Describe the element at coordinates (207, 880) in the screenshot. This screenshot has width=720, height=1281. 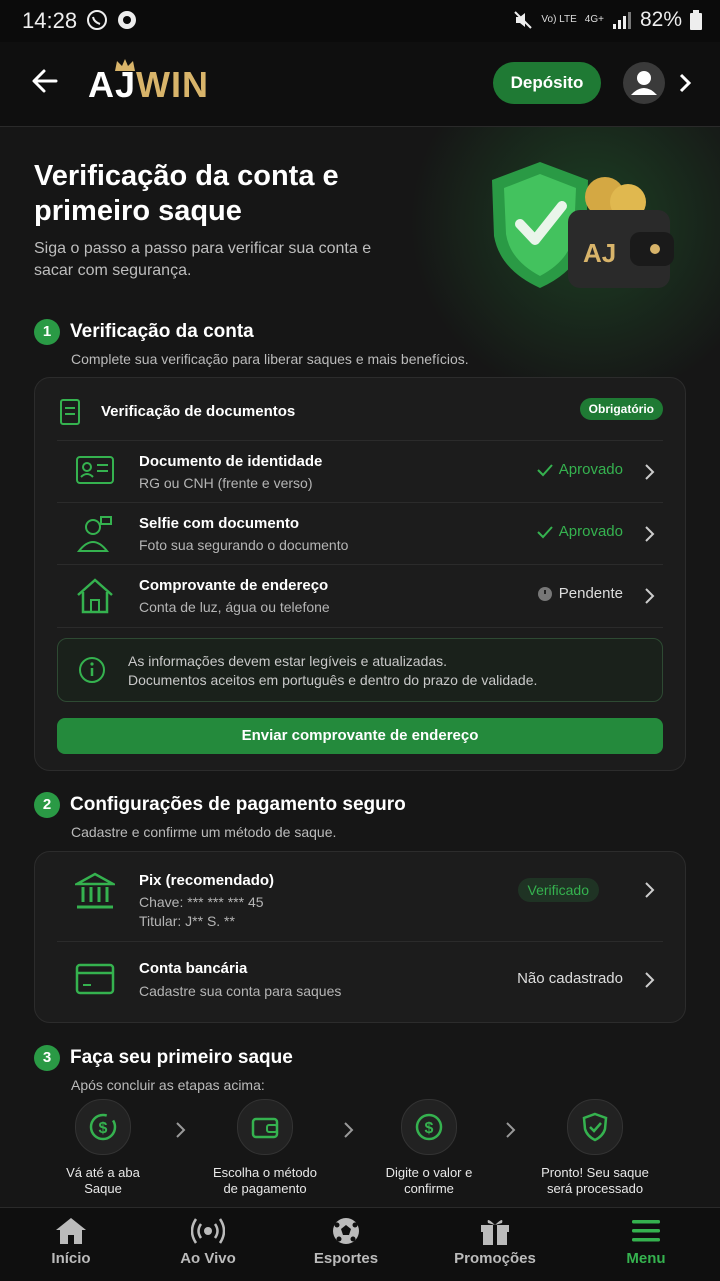
I see `pix-title: Pix (recomendado)` at that location.